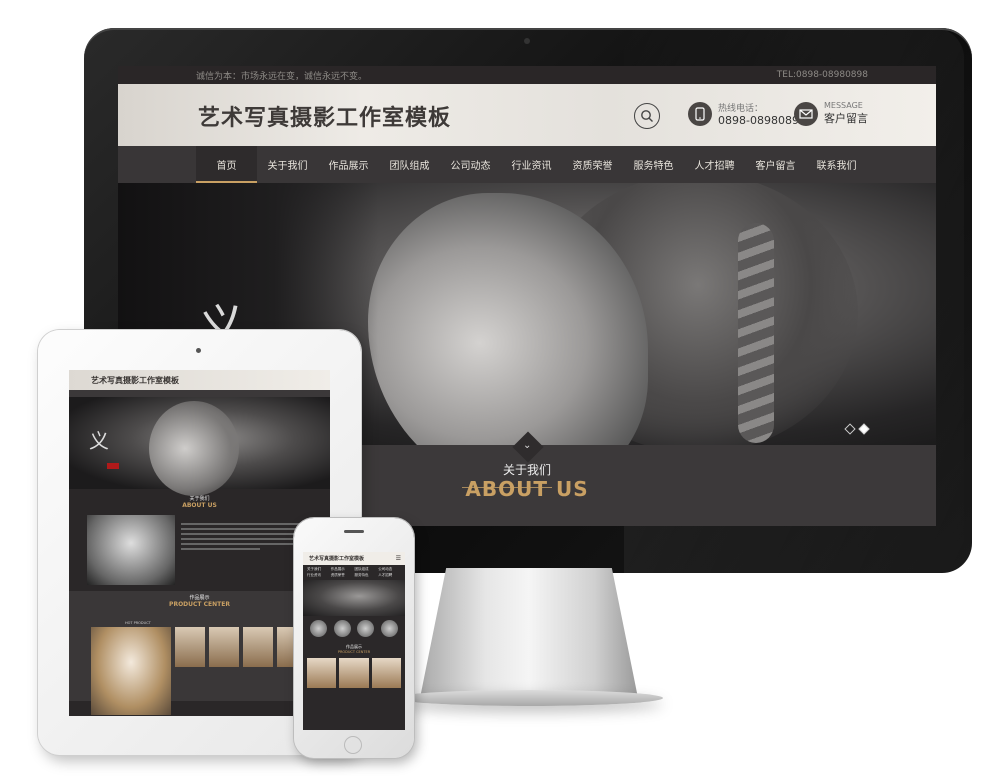 This screenshot has width=1000, height=782. What do you see at coordinates (366, 569) in the screenshot?
I see `phone-nav-item: 团队组成` at bounding box center [366, 569].